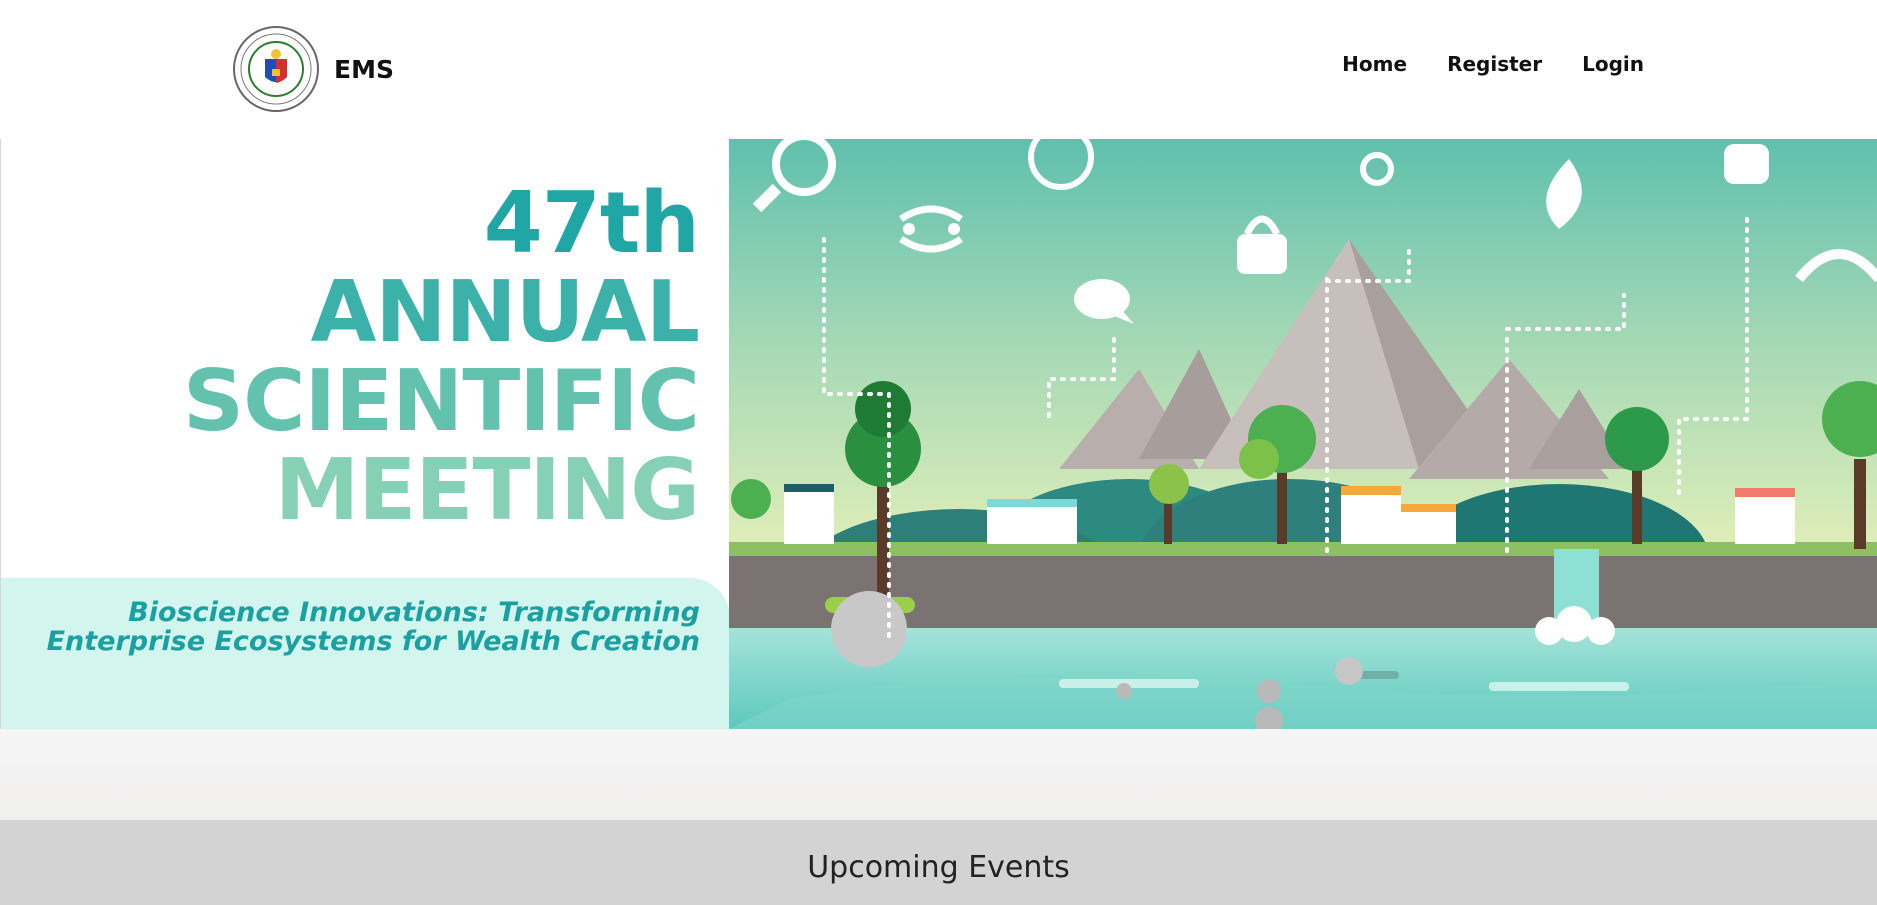  Describe the element at coordinates (364, 69) in the screenshot. I see `brand-name: EMS` at that location.